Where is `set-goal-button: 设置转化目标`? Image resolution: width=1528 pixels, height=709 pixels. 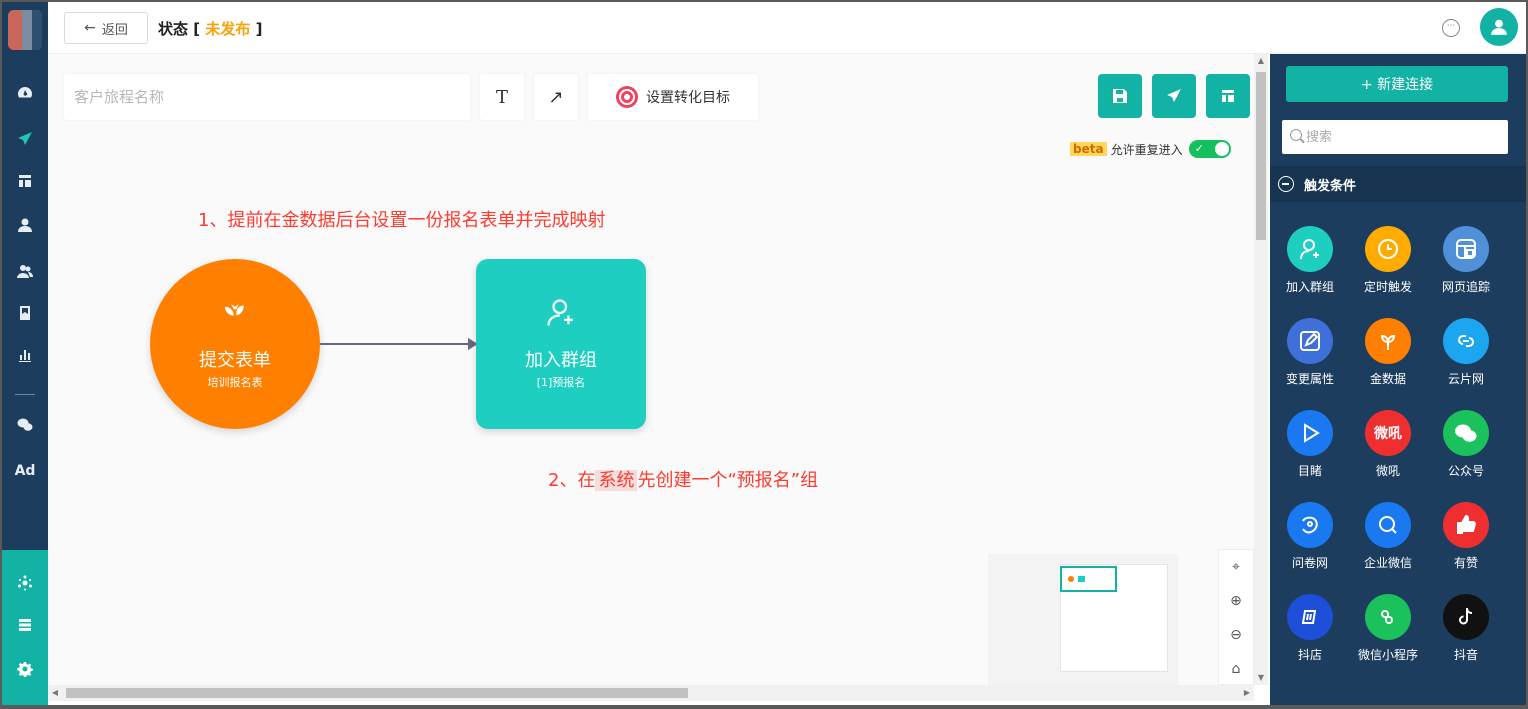 set-goal-button: 设置转化目标 is located at coordinates (673, 97).